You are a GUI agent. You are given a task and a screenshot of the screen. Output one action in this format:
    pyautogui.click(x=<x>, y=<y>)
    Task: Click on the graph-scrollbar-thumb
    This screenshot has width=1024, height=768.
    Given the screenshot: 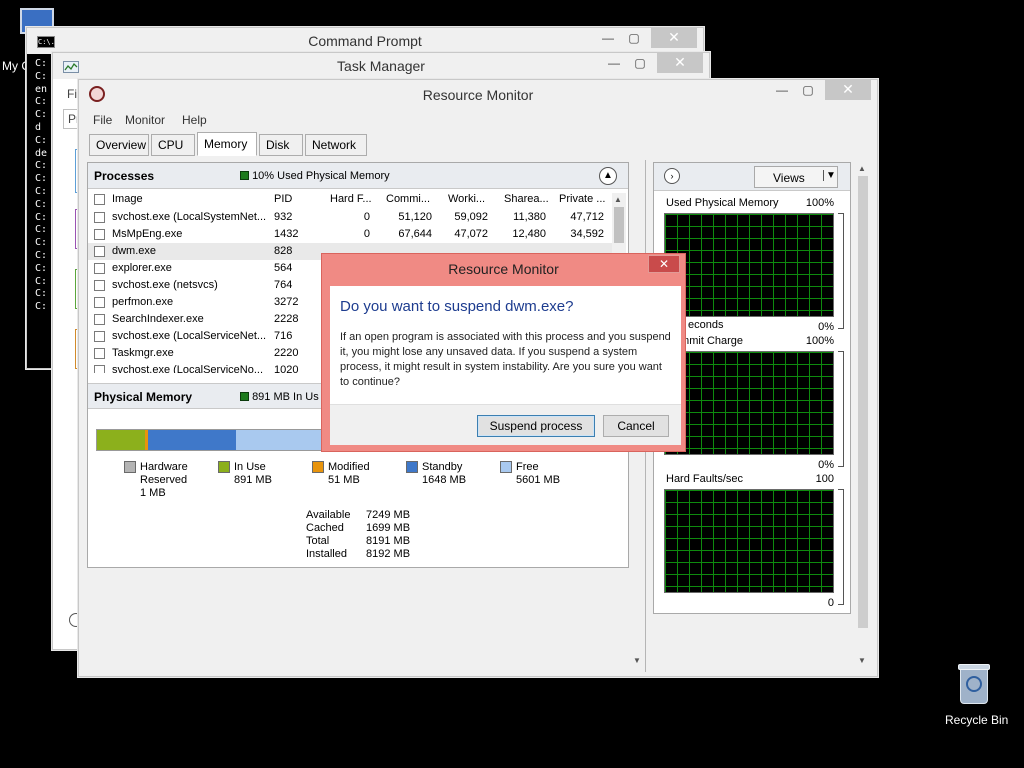 What is the action you would take?
    pyautogui.click(x=863, y=402)
    